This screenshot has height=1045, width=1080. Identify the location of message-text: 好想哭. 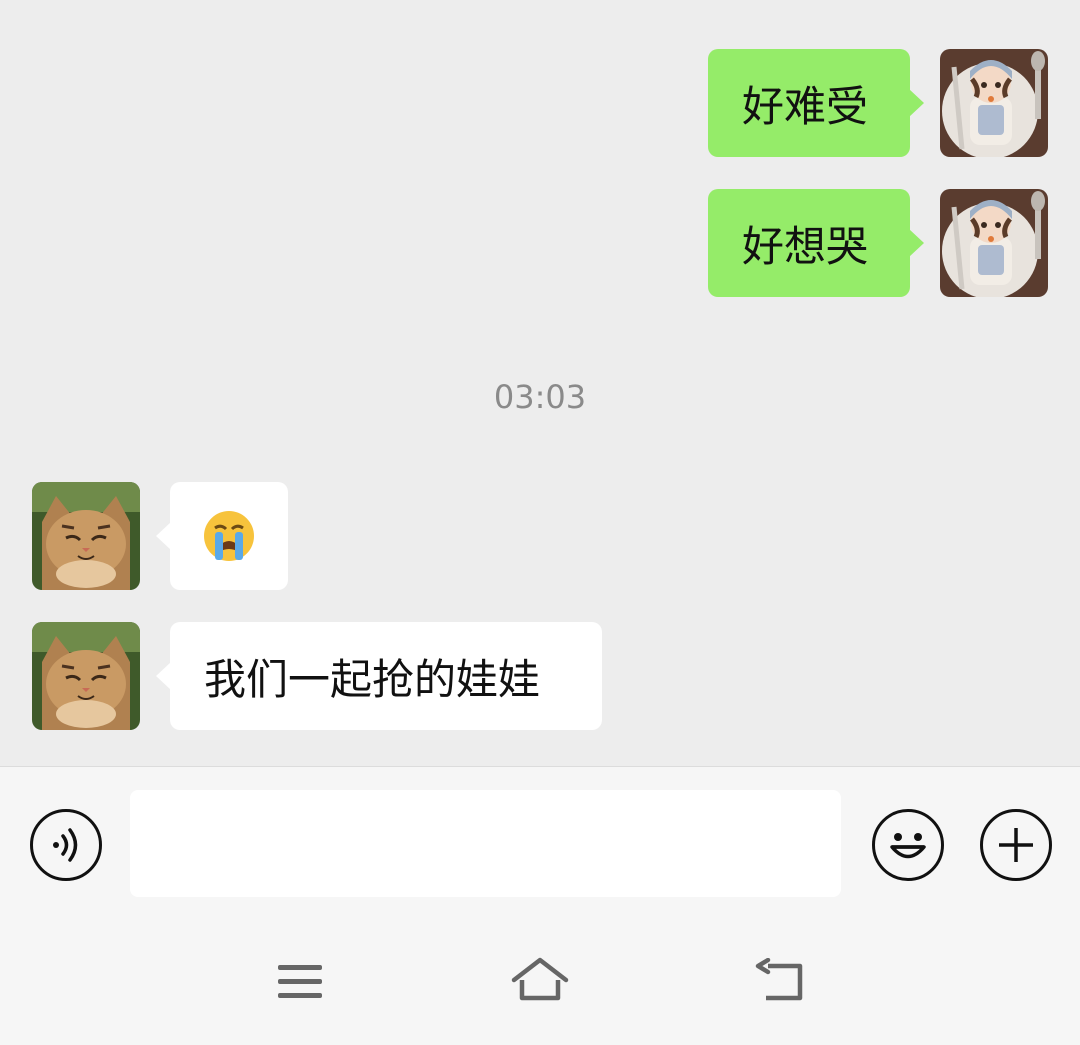
(805, 246).